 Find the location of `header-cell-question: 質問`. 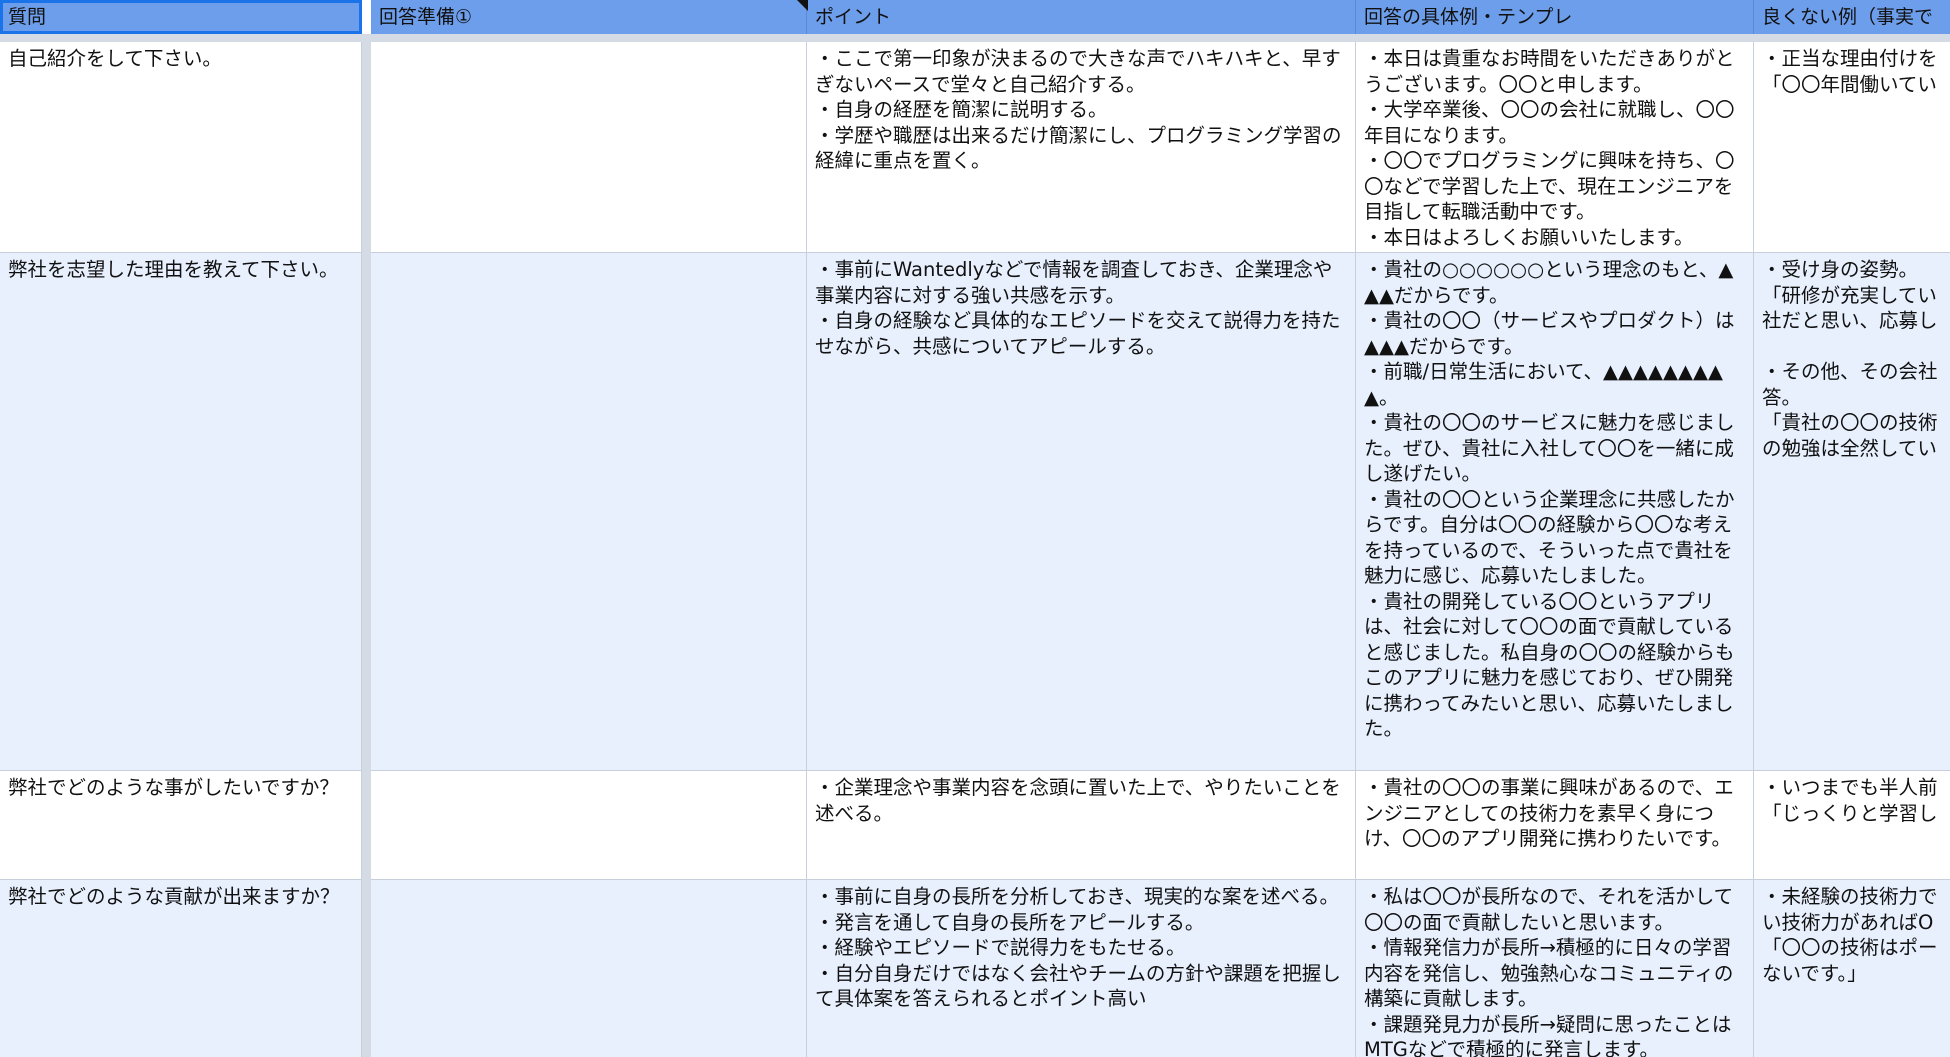

header-cell-question: 質問 is located at coordinates (181, 17).